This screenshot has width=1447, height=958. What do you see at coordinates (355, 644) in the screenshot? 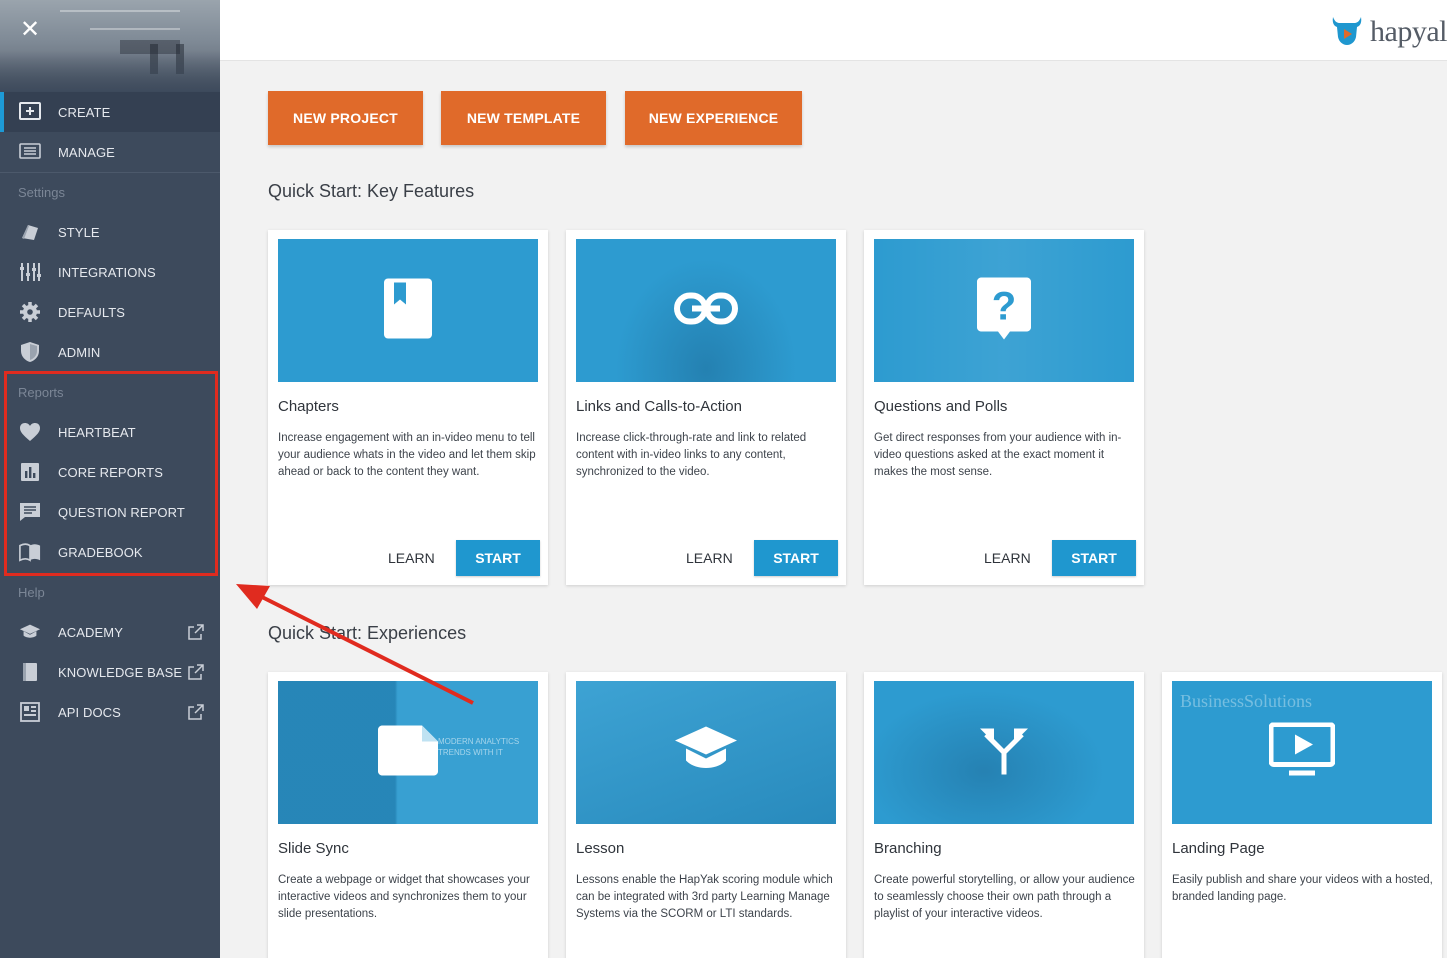
I see `annotation-arrow` at bounding box center [355, 644].